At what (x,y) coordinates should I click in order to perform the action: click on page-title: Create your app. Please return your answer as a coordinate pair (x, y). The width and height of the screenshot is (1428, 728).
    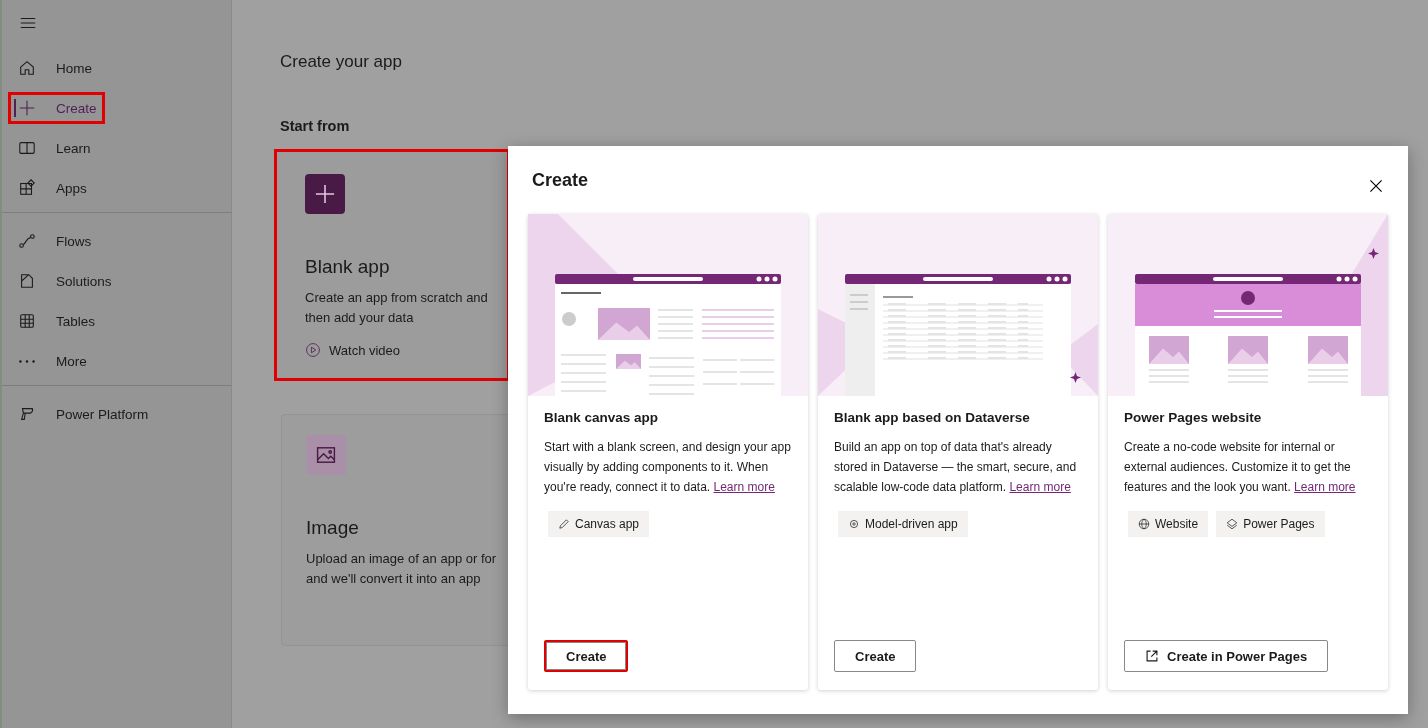
    Looking at the image, I should click on (341, 62).